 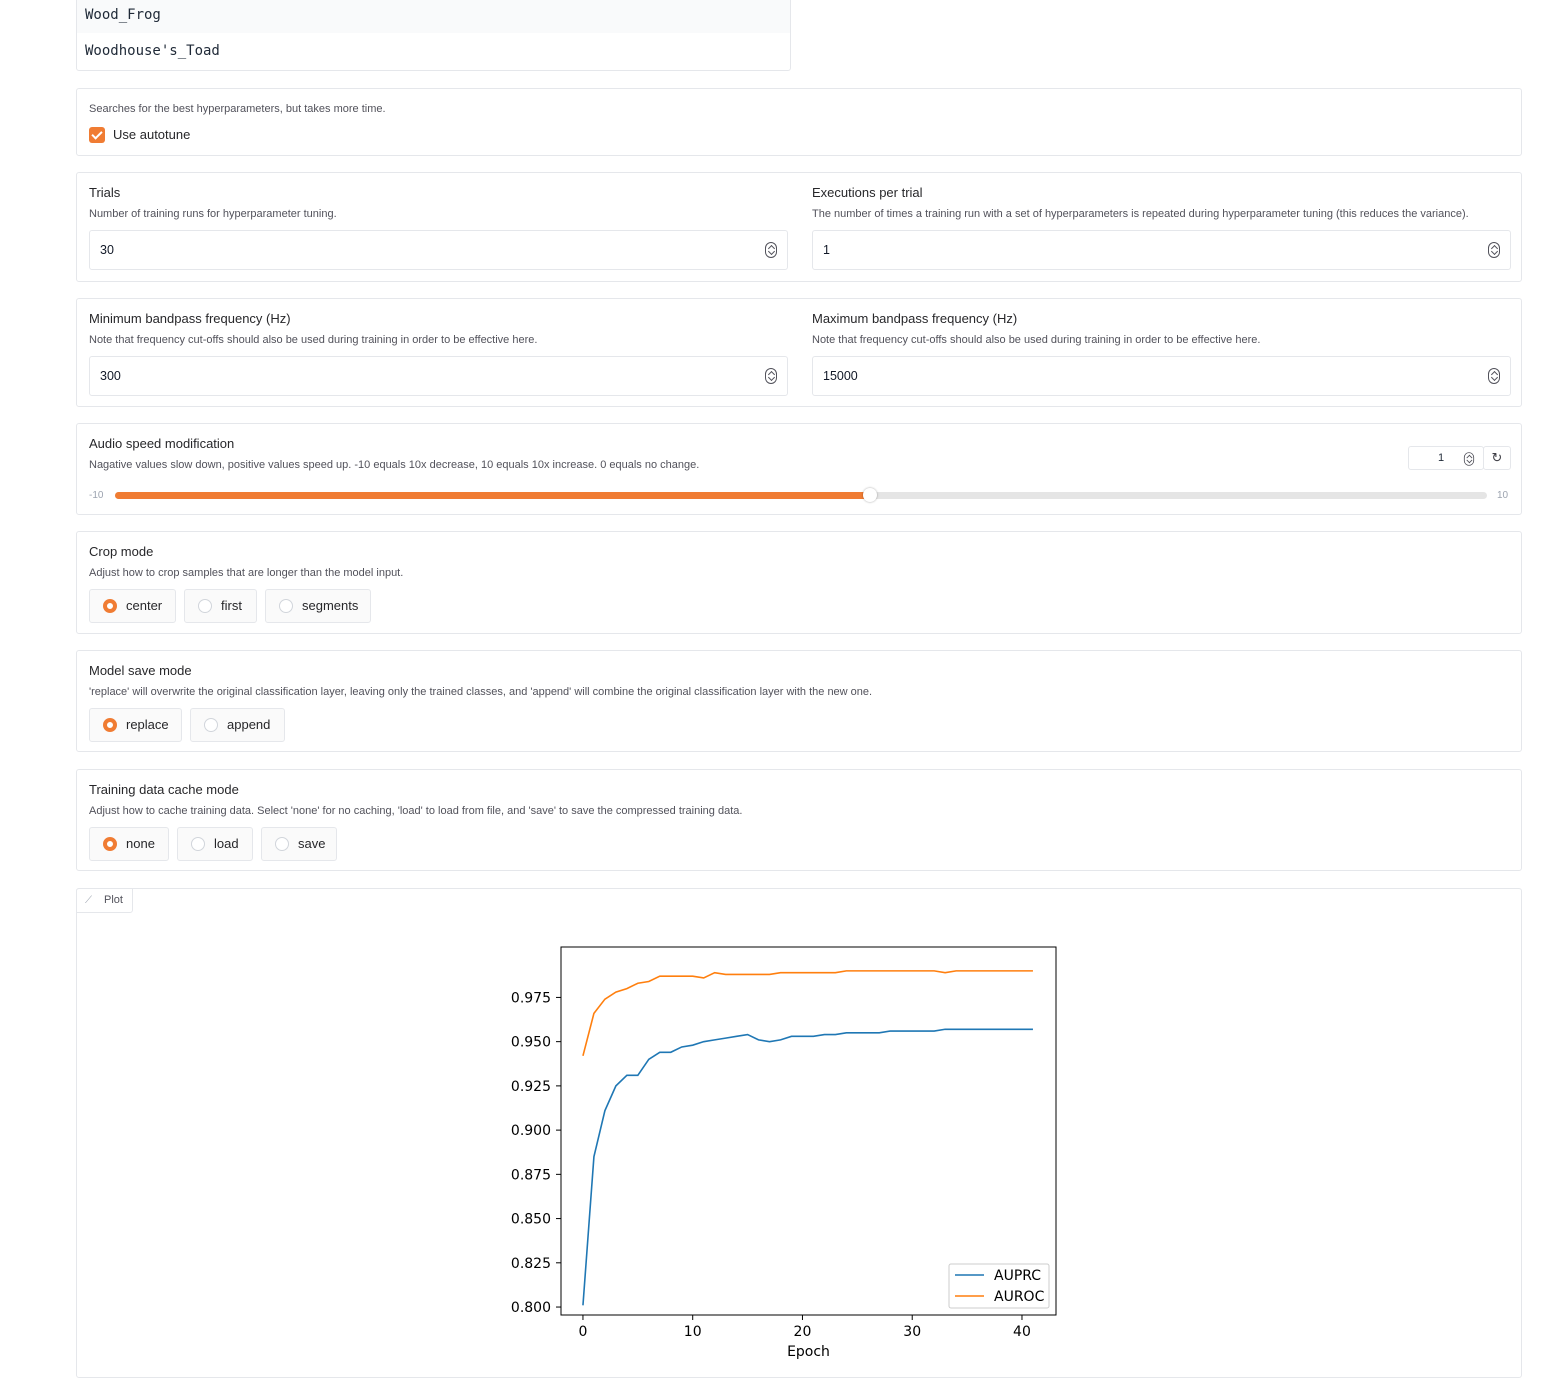 What do you see at coordinates (531, 1264) in the screenshot?
I see `y-tick-label: 0.825` at bounding box center [531, 1264].